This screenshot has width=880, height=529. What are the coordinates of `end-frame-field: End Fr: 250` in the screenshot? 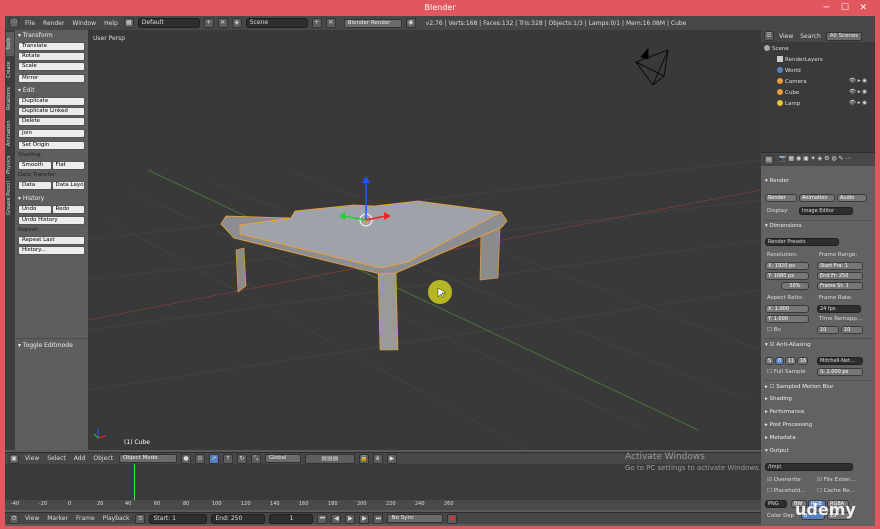 It's located at (840, 276).